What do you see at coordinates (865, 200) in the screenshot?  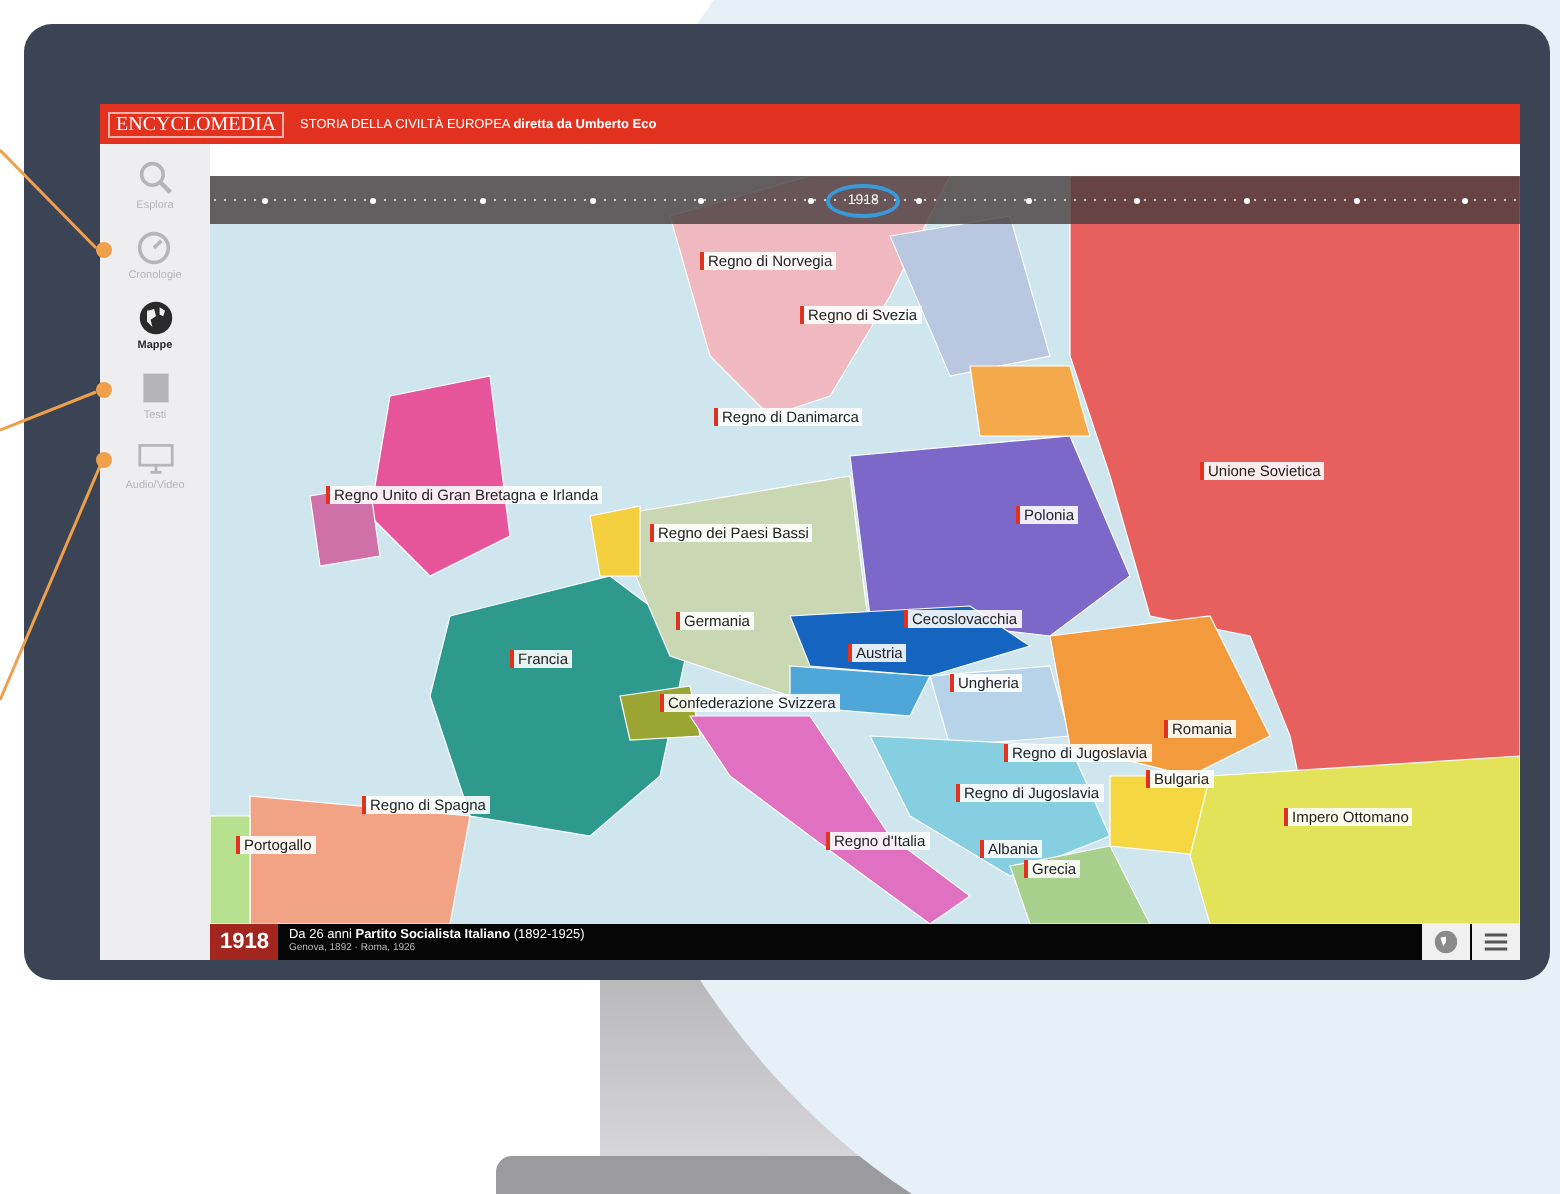 I see `timeline-bar` at bounding box center [865, 200].